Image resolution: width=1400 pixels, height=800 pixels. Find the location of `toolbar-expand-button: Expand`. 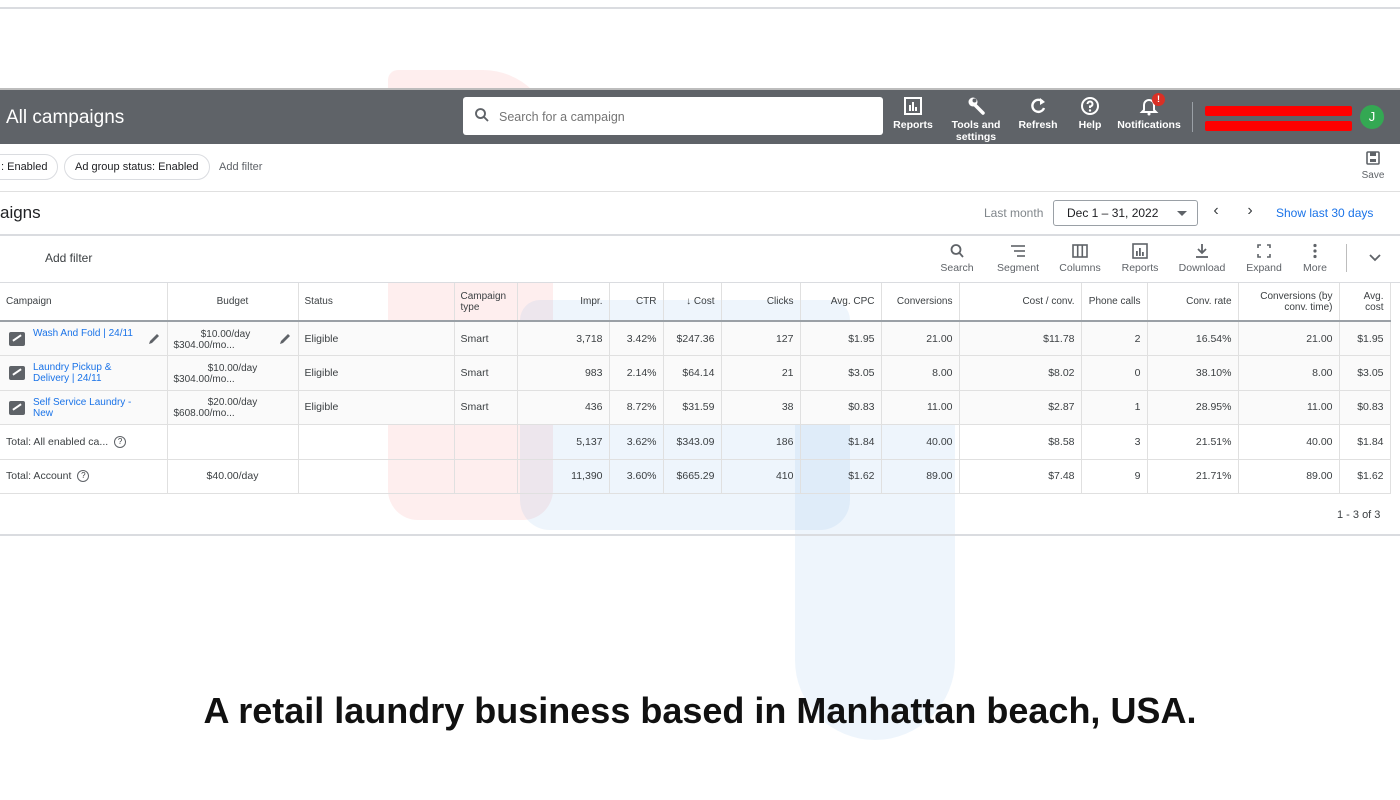

toolbar-expand-button: Expand is located at coordinates (1264, 258).